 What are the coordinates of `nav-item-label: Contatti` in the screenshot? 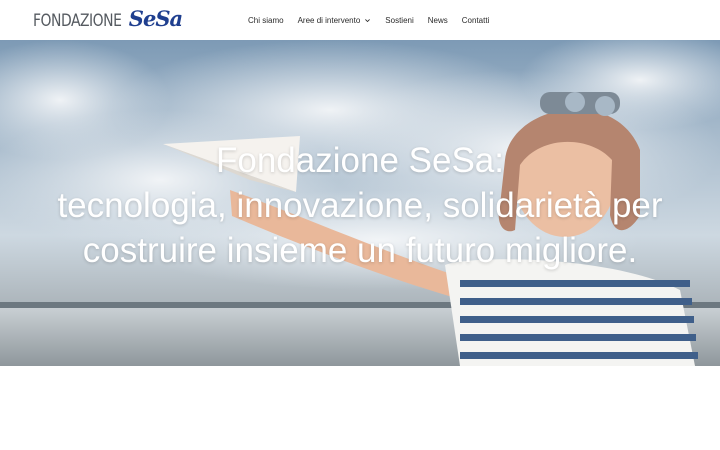 It's located at (475, 20).